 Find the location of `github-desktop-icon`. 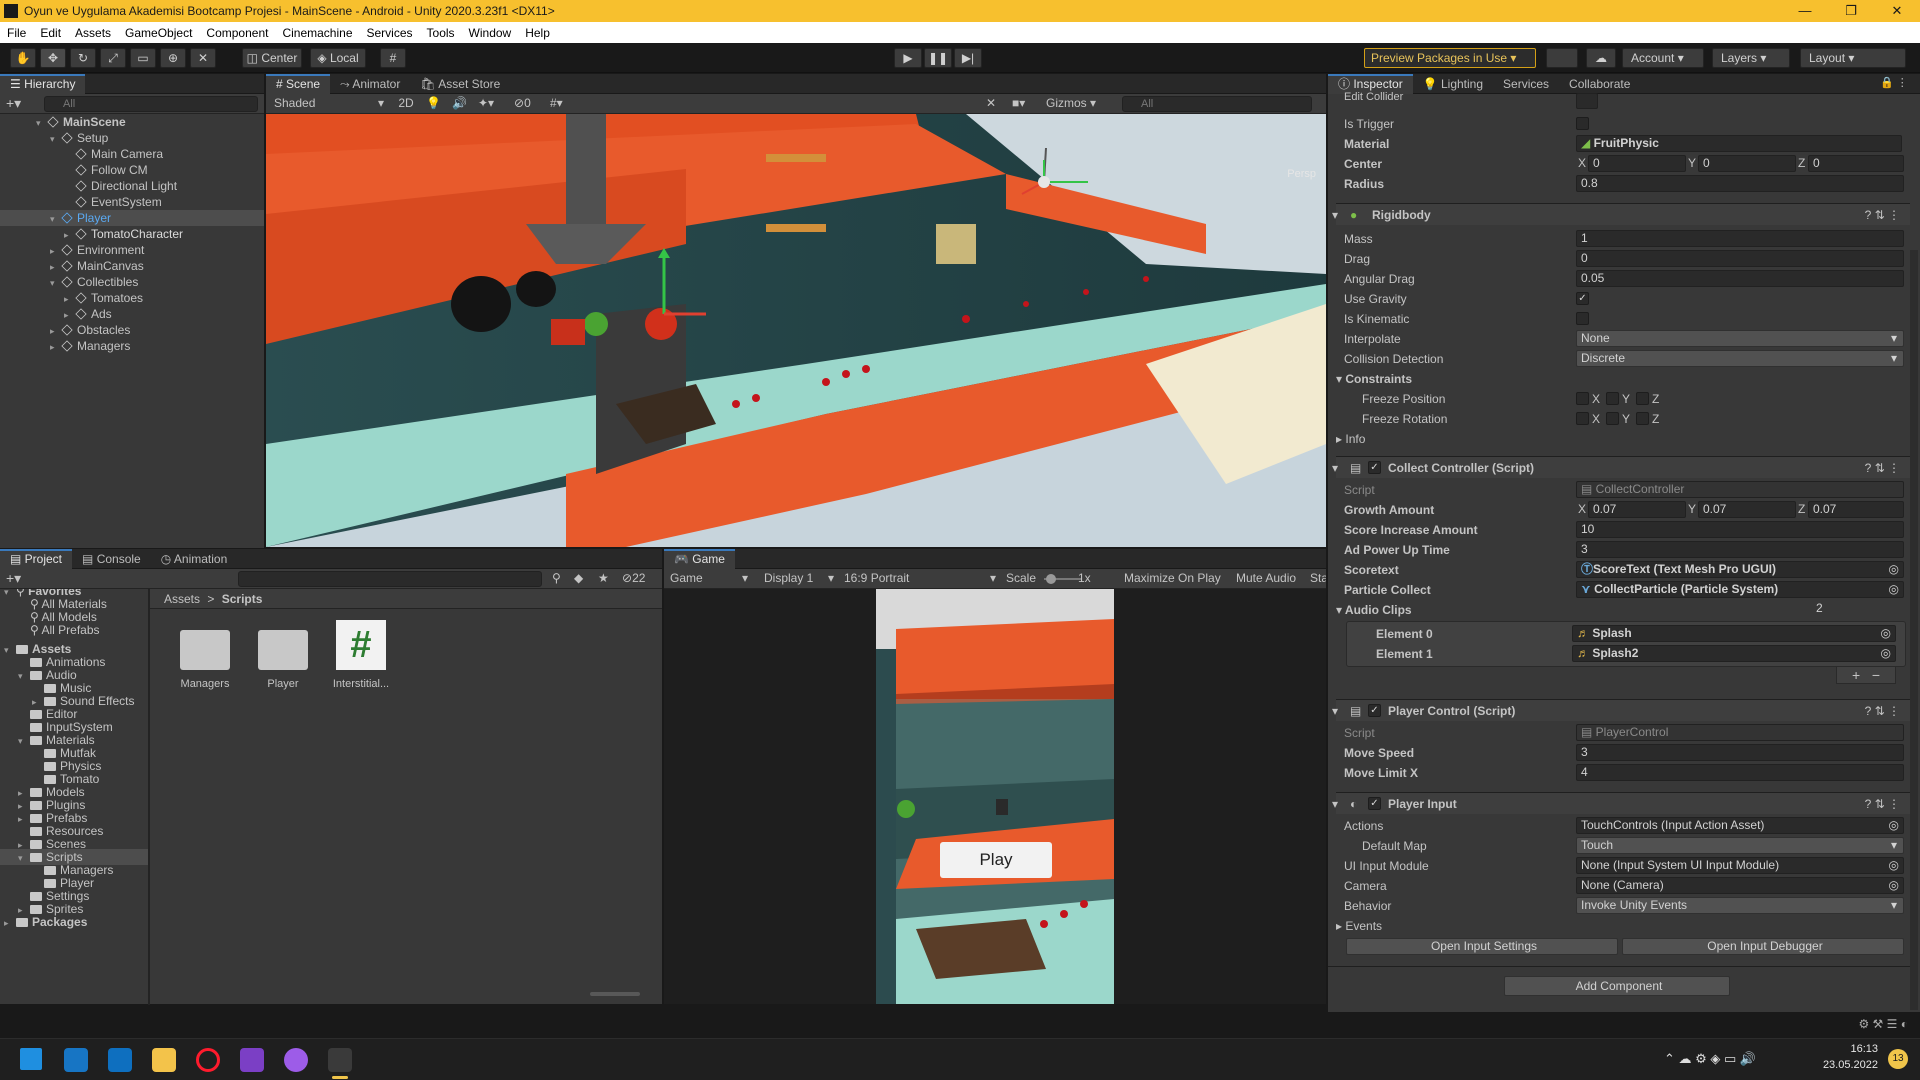

github-desktop-icon is located at coordinates (296, 1060).